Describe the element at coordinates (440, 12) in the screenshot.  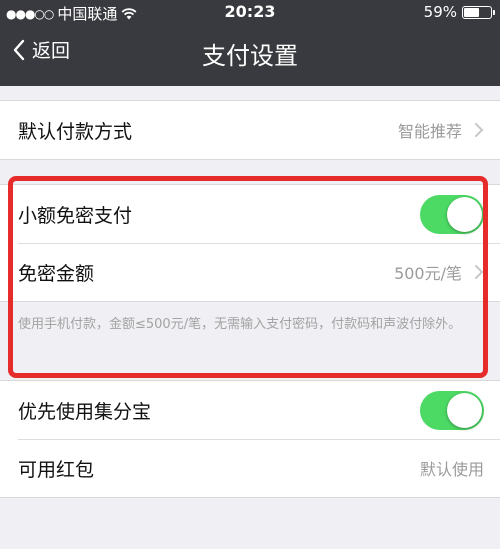
I see `battery-percent: 59%` at that location.